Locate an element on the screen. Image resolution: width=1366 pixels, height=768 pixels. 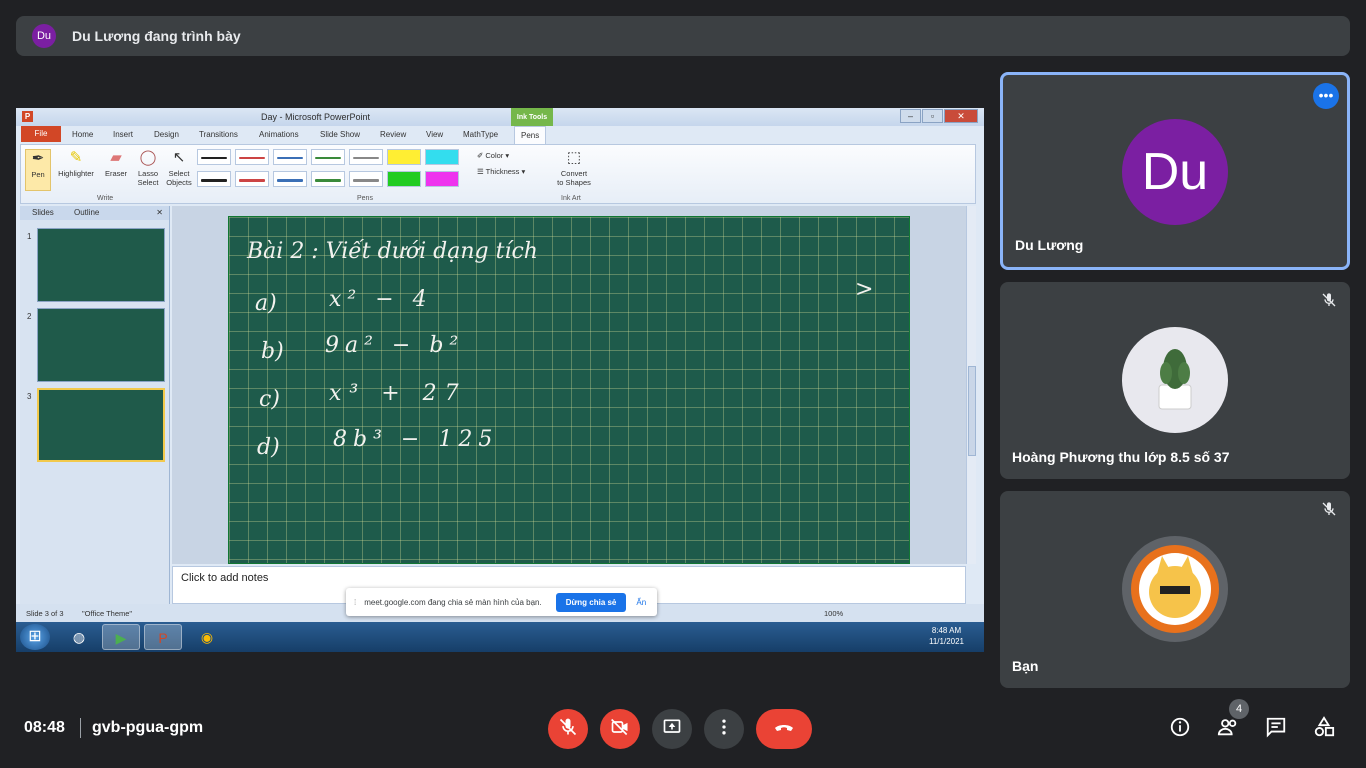
people-button is located at coordinates (1228, 729).